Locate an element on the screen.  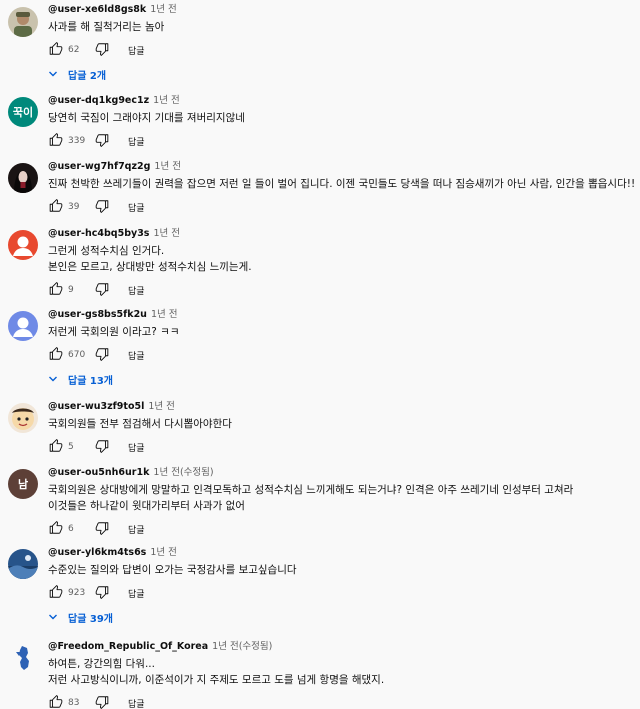
comment-header: @user-xe6ld8gs8k 1년 전 is located at coordinates (342, 9).